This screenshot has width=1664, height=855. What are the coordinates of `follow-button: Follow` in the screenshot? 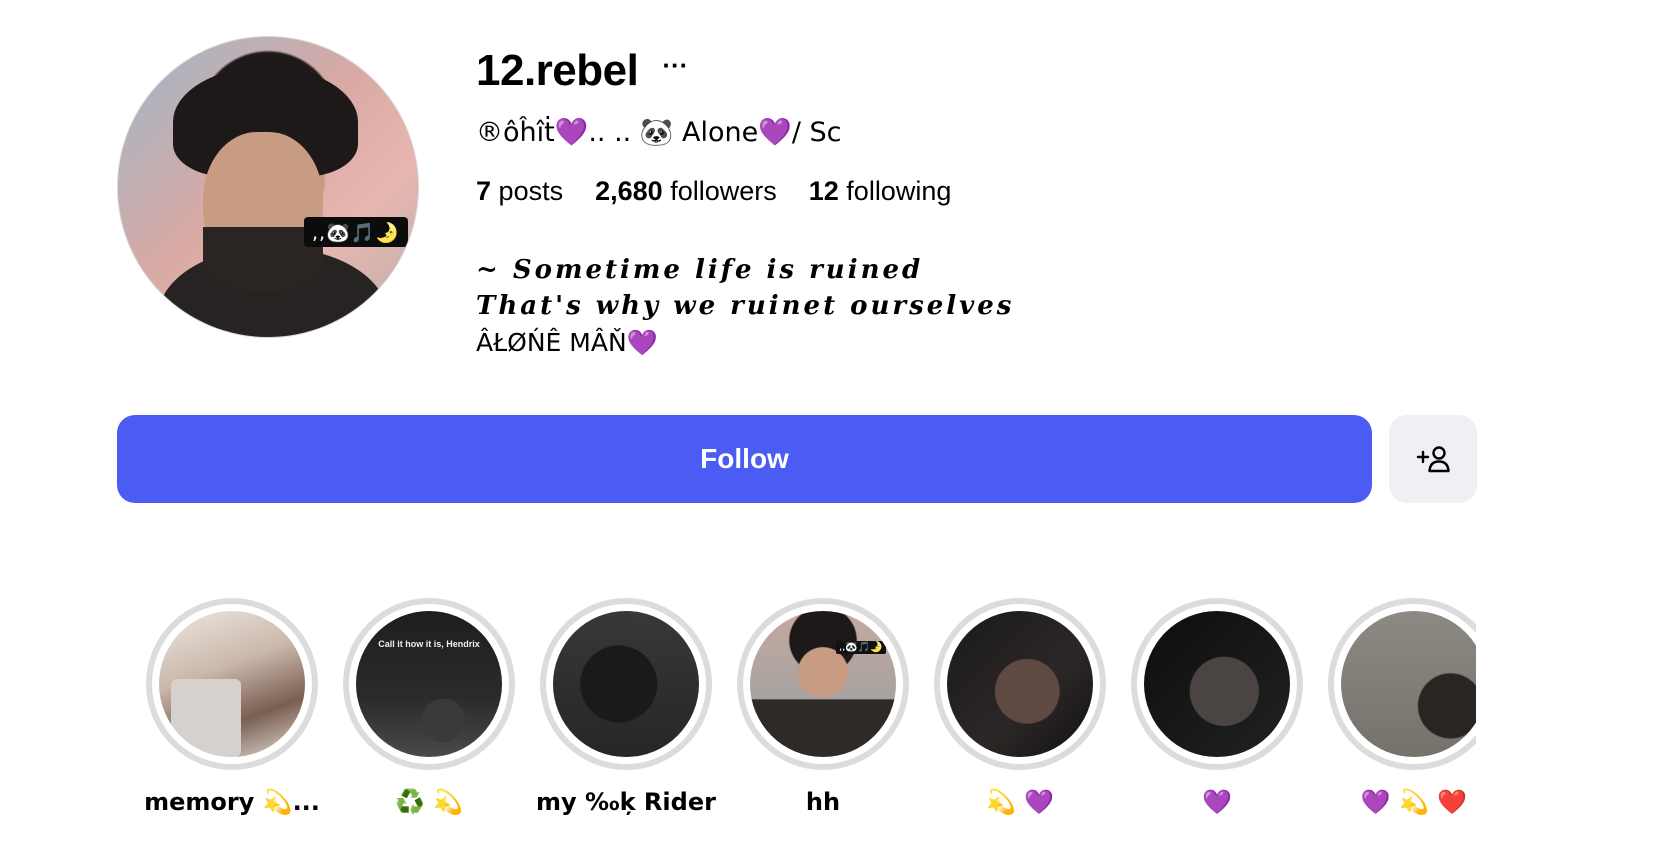 It's located at (744, 459).